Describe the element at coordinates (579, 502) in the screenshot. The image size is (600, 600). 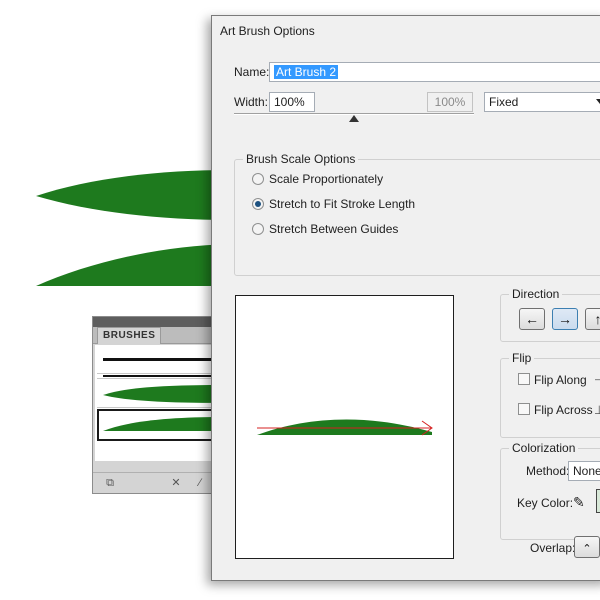
I see `eyedropper-icon: ✎` at that location.